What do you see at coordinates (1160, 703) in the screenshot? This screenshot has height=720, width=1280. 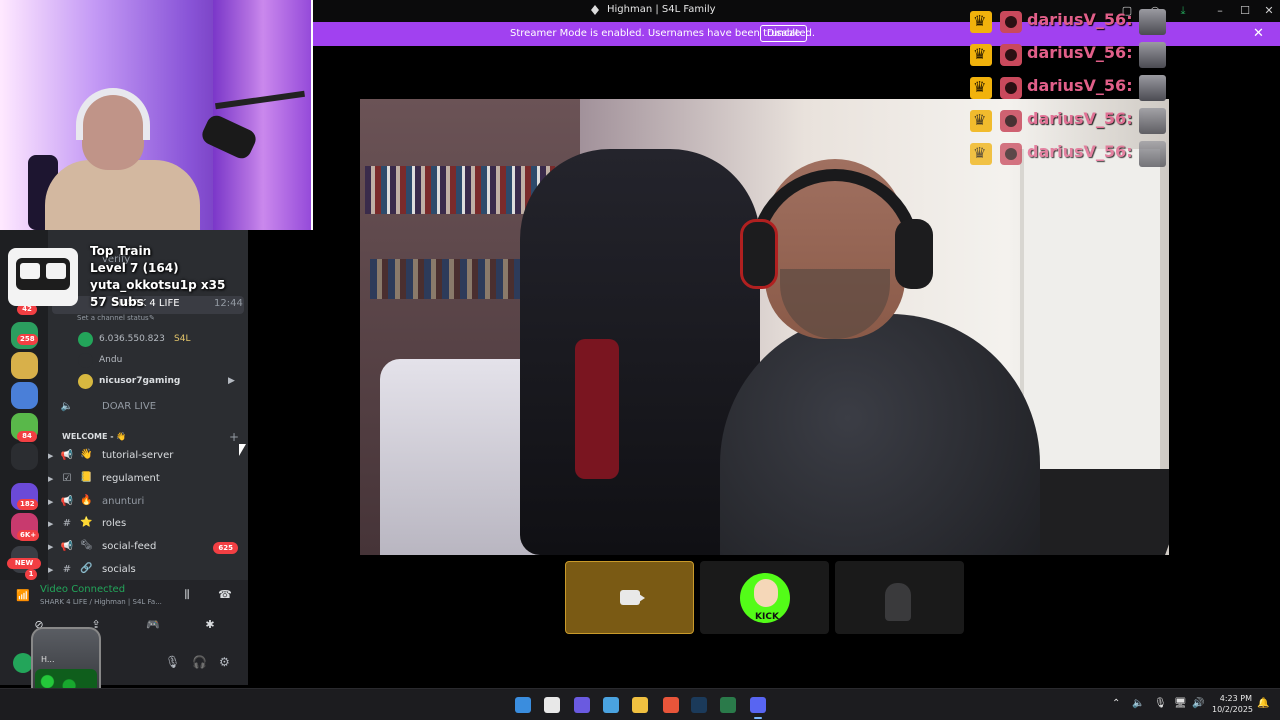 I see `microphone-tray-icon: 🎙` at bounding box center [1160, 703].